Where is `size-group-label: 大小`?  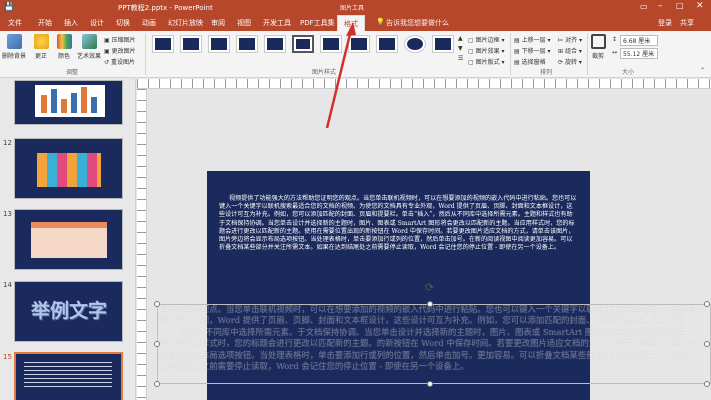 size-group-label: 大小 is located at coordinates (628, 72).